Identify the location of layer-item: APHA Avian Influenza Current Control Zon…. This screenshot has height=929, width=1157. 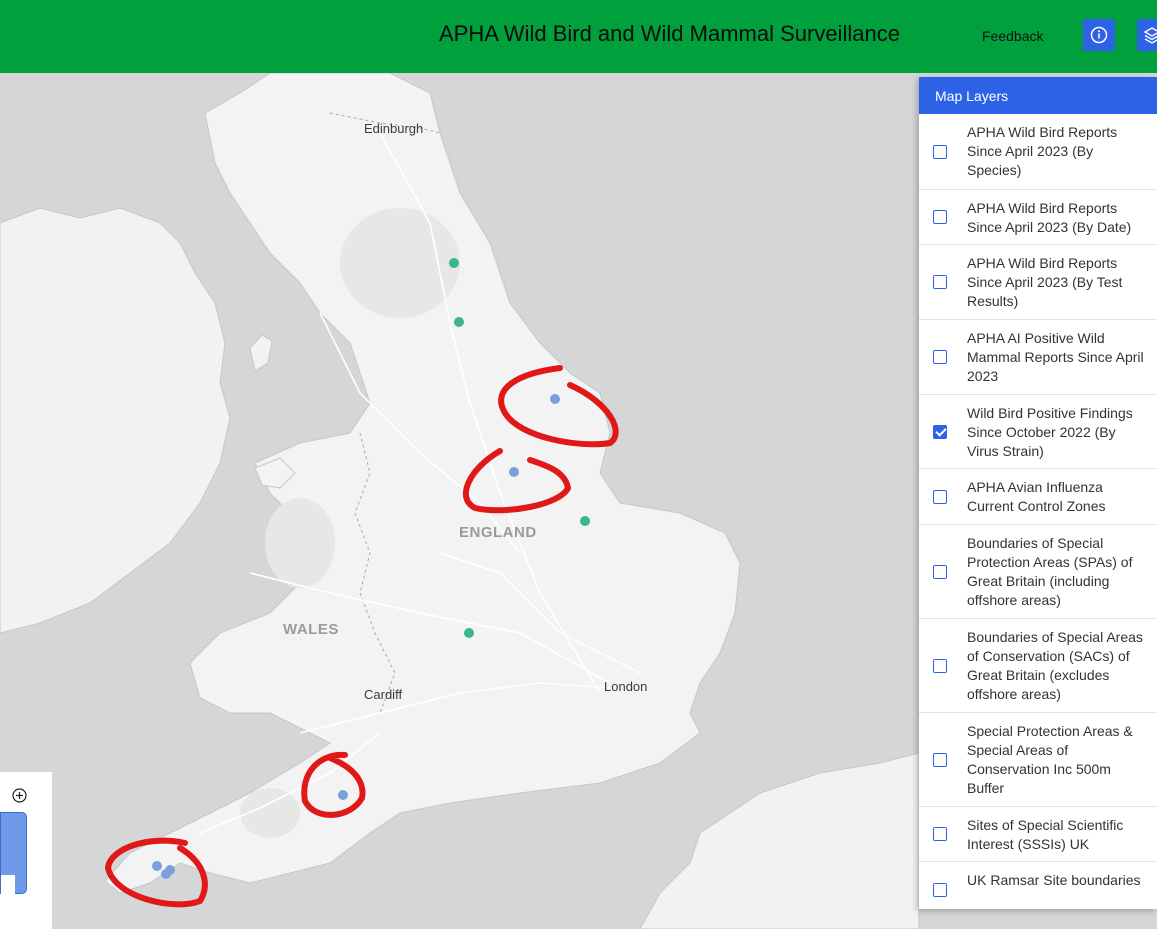
(1038, 497).